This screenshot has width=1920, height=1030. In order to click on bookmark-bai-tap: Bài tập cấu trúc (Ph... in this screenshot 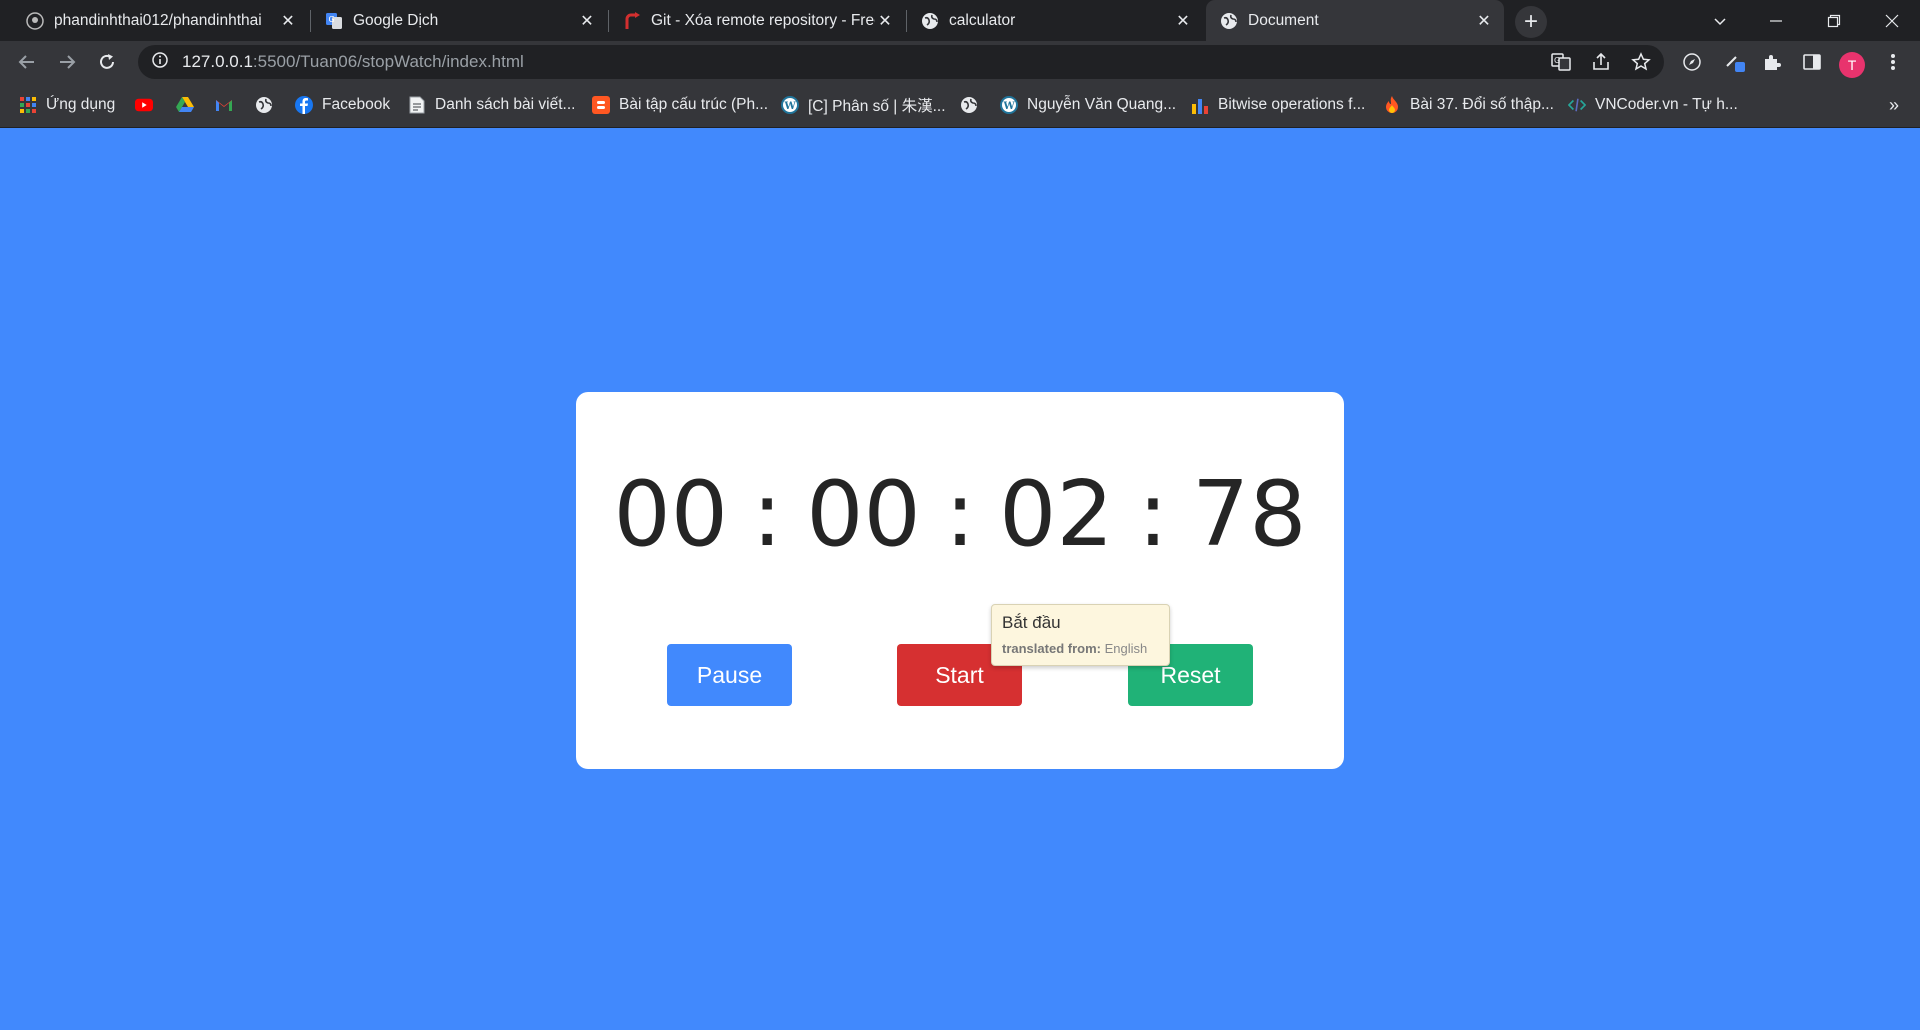, I will do `click(680, 105)`.